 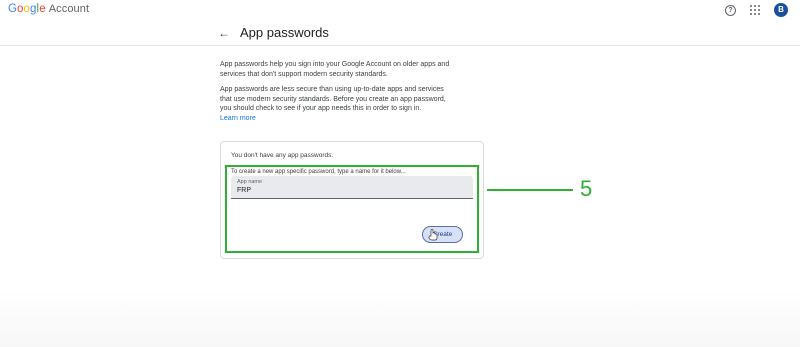 What do you see at coordinates (244, 190) in the screenshot?
I see `app-name-value: FRP` at bounding box center [244, 190].